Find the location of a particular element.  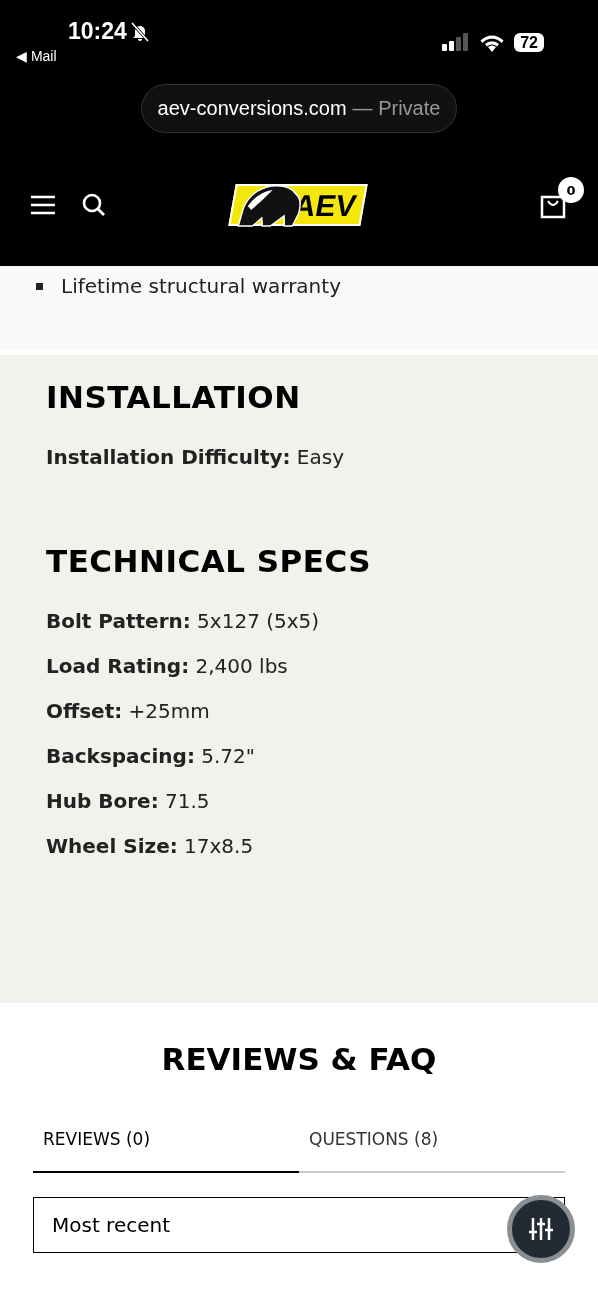

section-title: INSTALLATION is located at coordinates (174, 397).